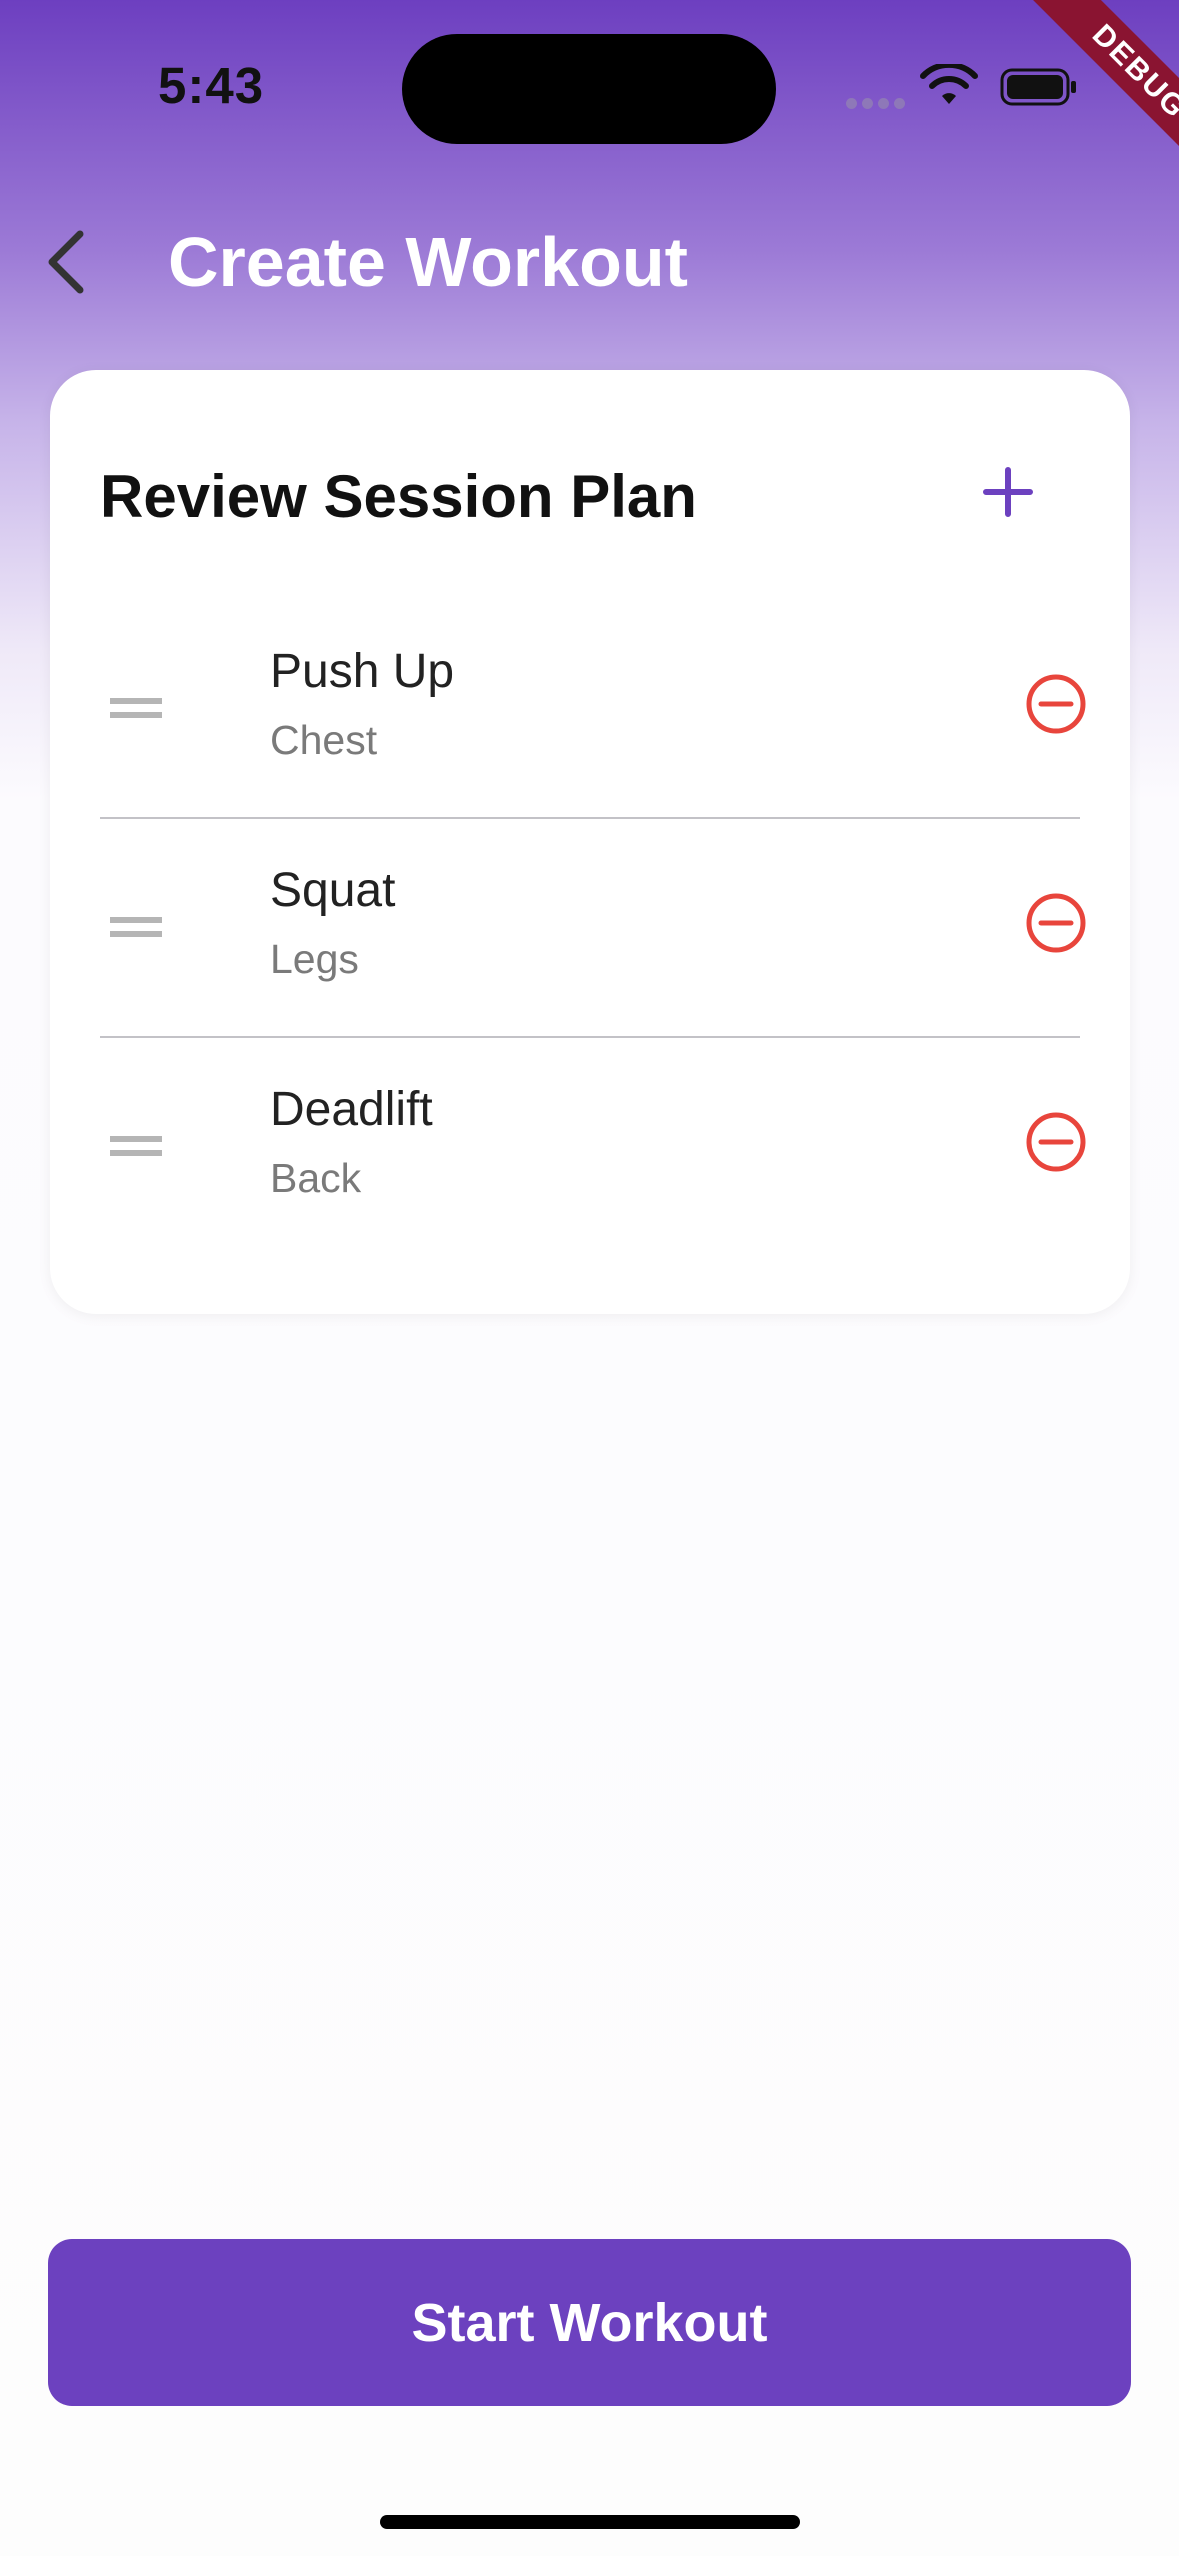  What do you see at coordinates (593, 1147) in the screenshot?
I see `list-item: Deadlift Back` at bounding box center [593, 1147].